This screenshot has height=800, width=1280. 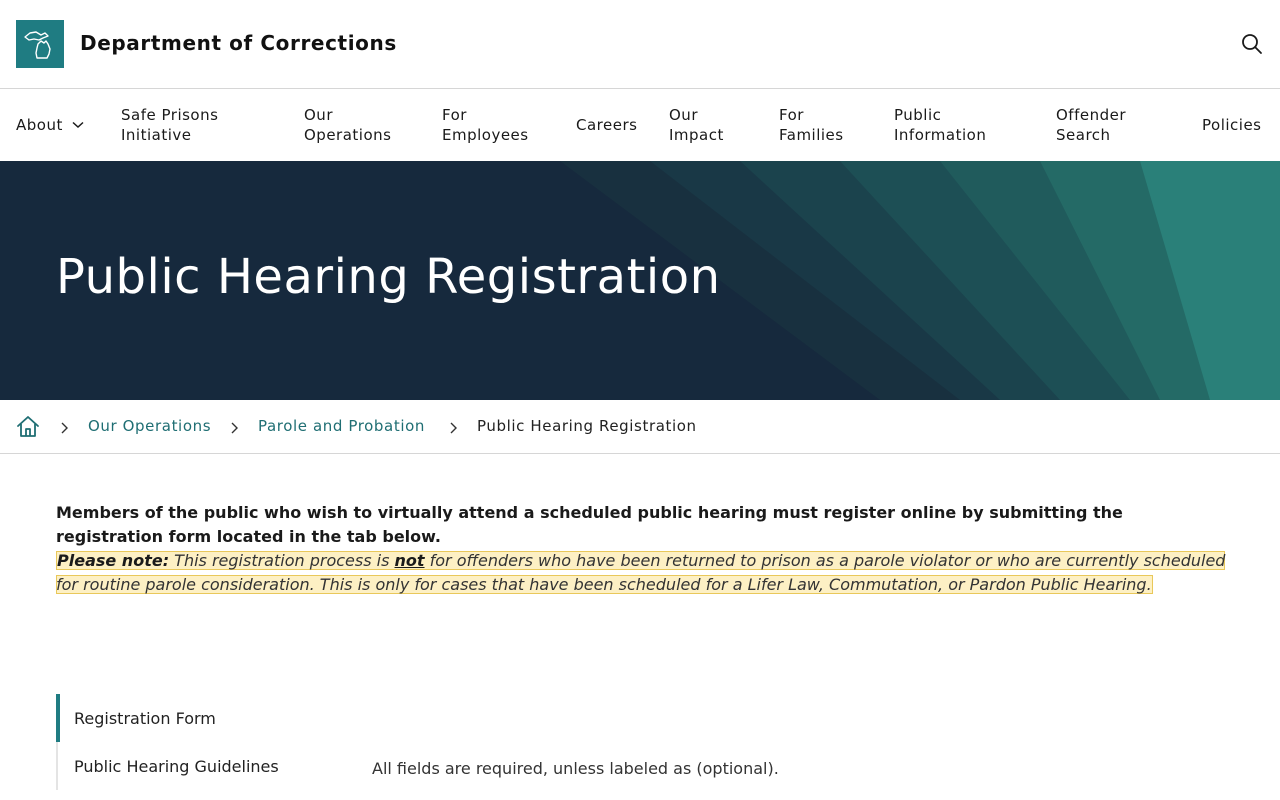 What do you see at coordinates (113, 560) in the screenshot?
I see `note-label: Please note:` at bounding box center [113, 560].